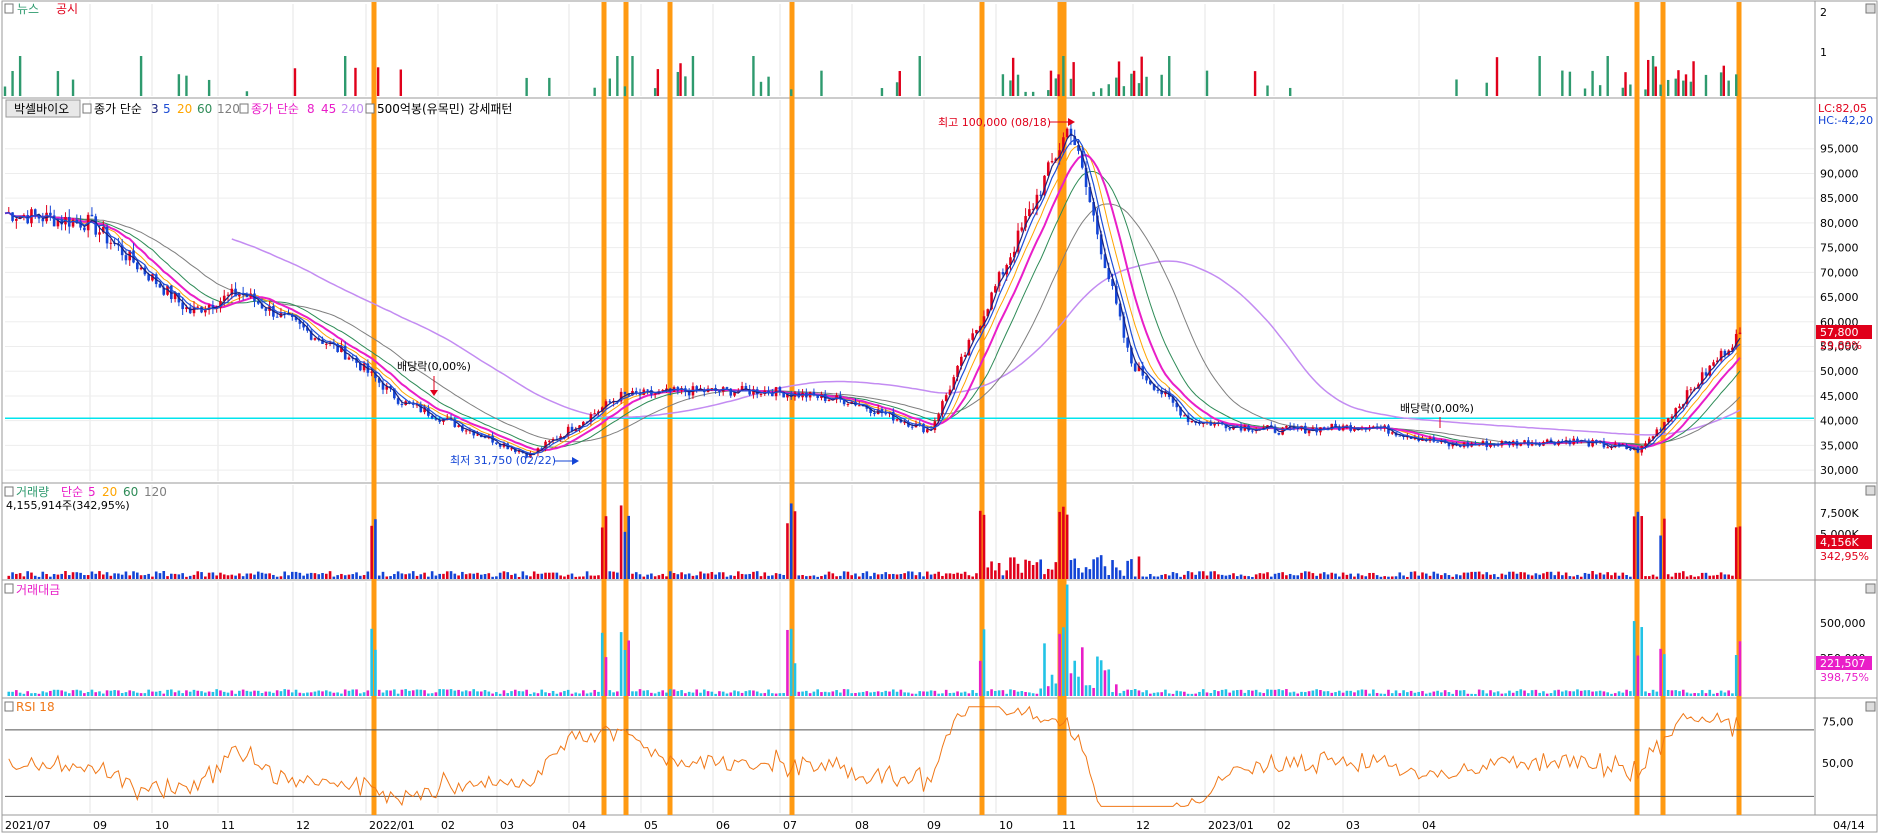 The width and height of the screenshot is (1881, 838). I want to click on low-annotation: 최저 31,750 (02/22), so click(503, 460).